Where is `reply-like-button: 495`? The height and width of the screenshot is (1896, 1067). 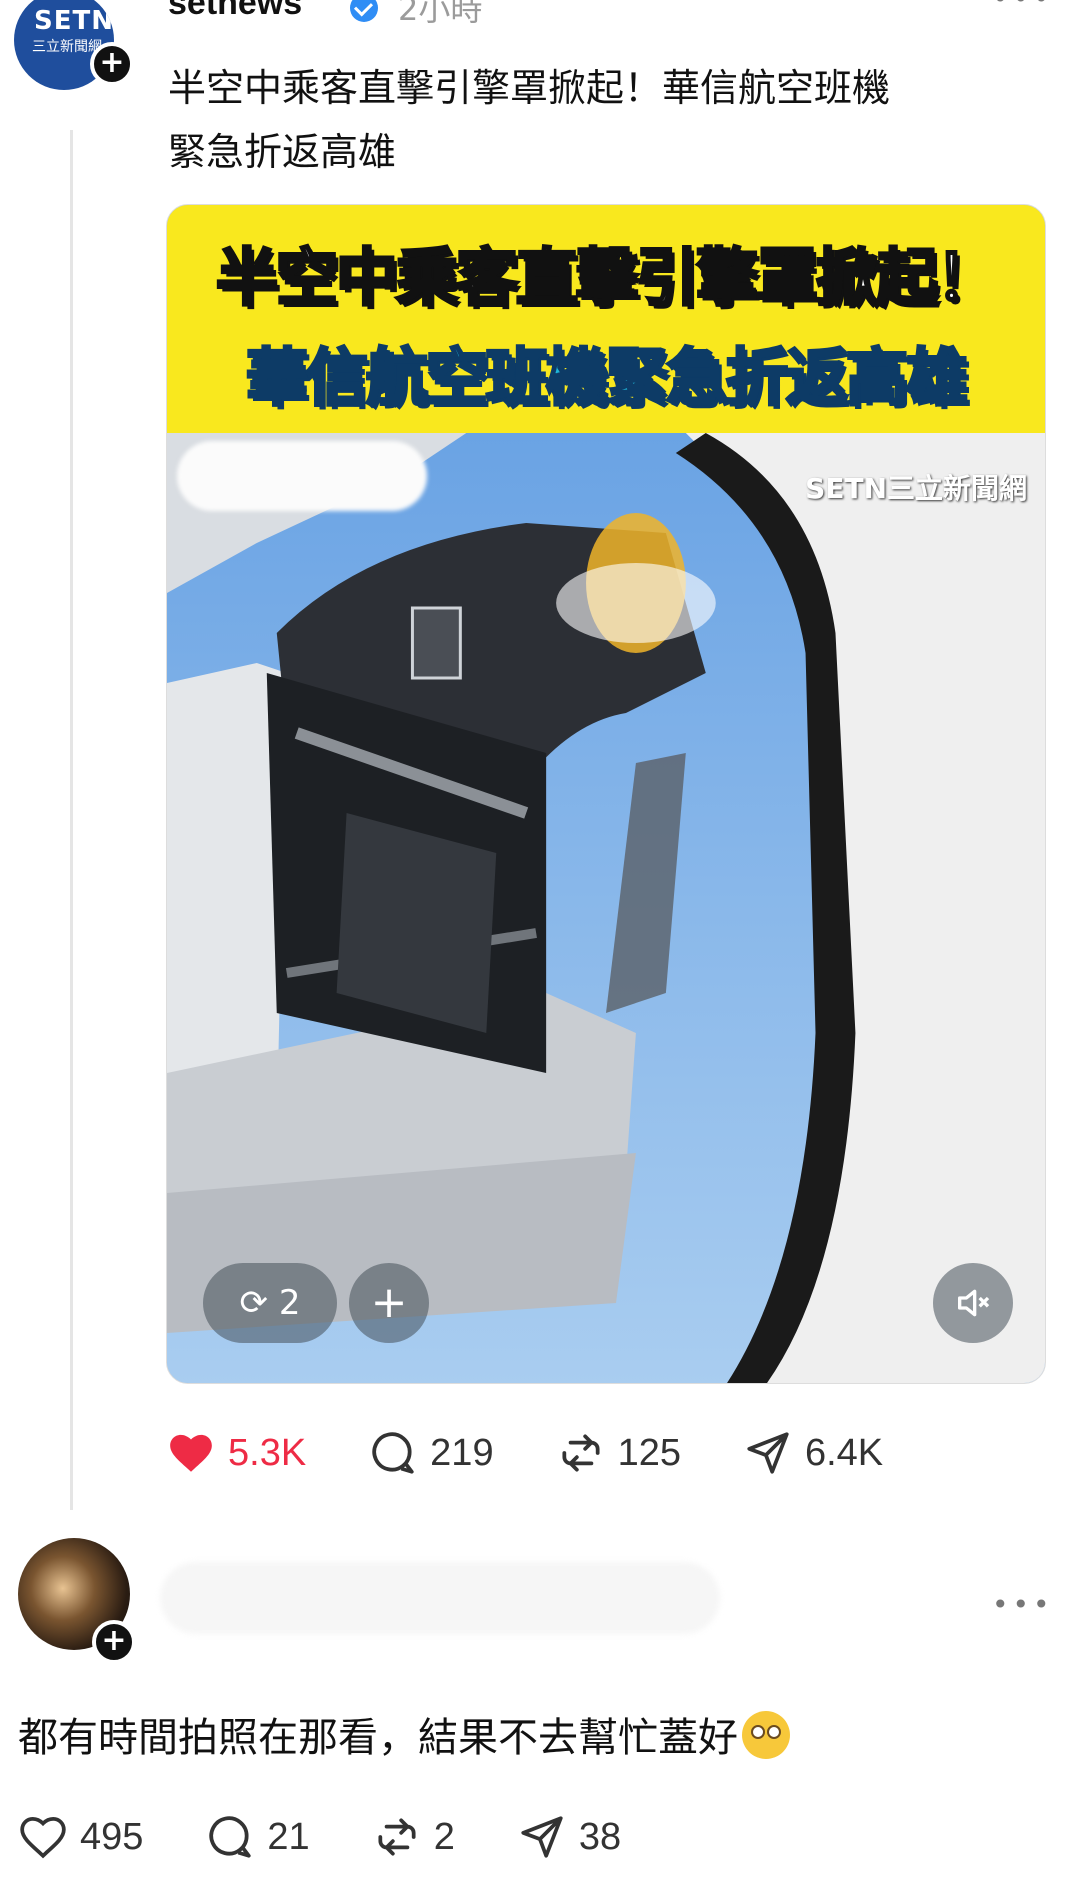
reply-like-button: 495 is located at coordinates (80, 1837).